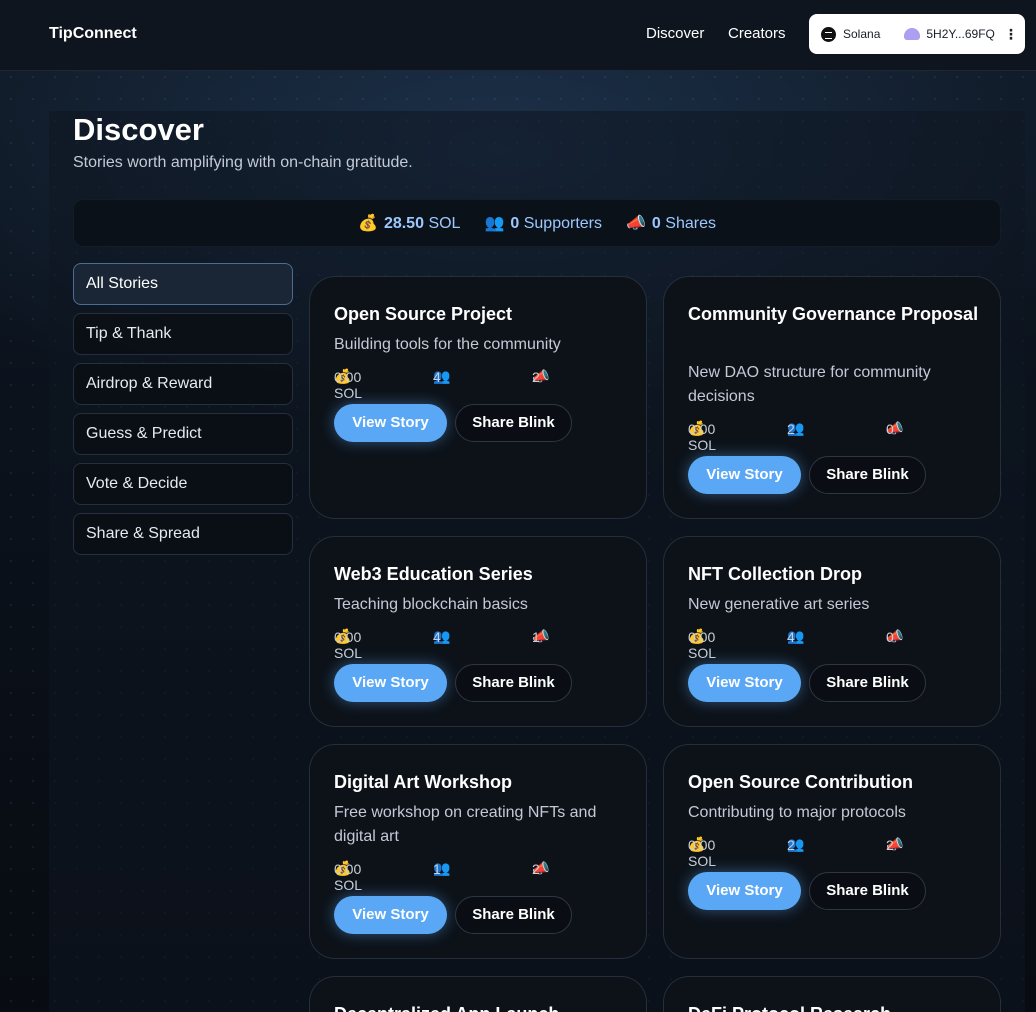  What do you see at coordinates (1011, 34) in the screenshot?
I see `more-vertical-icon: ⋮` at bounding box center [1011, 34].